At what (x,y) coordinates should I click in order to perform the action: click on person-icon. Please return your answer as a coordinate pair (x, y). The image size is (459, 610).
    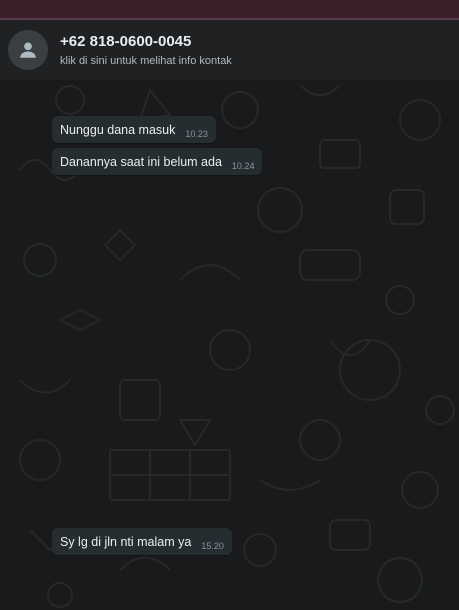
    Looking at the image, I should click on (28, 50).